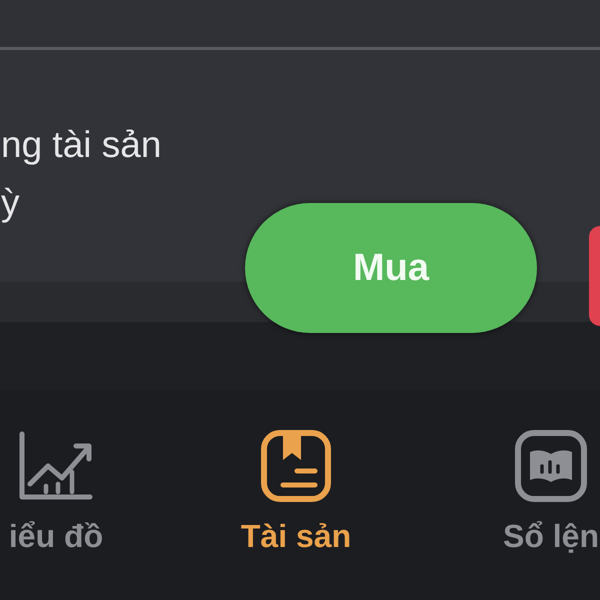 The width and height of the screenshot is (600, 600). Describe the element at coordinates (81, 174) in the screenshot. I see `description-text: ng tài sản ỳ` at that location.